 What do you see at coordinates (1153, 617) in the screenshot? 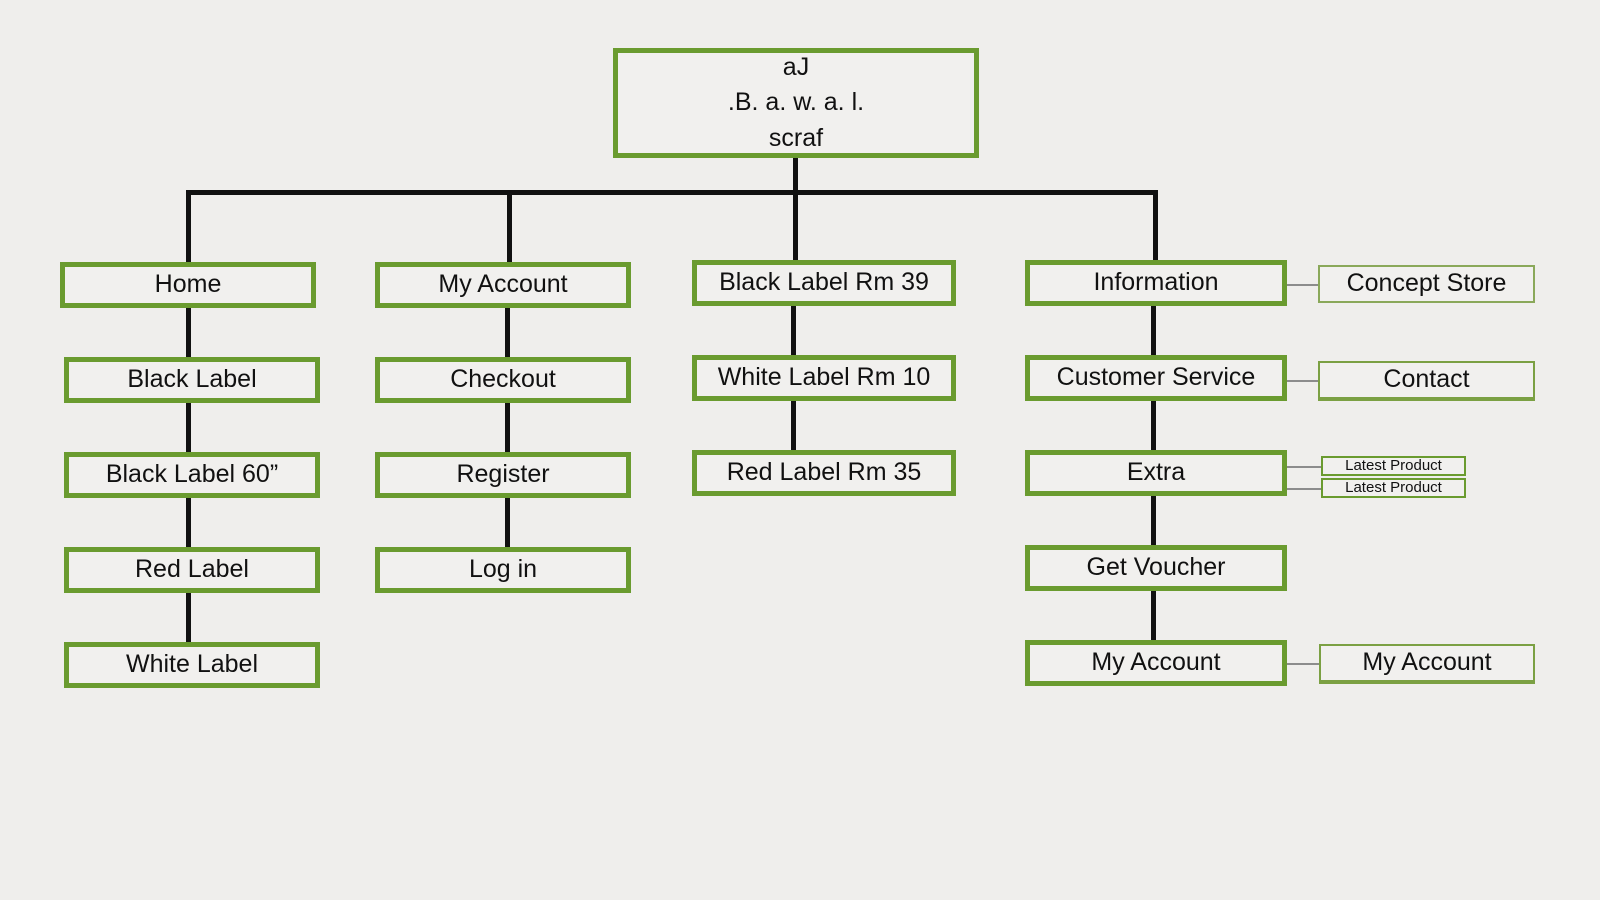
I see `connector-get-voucher-to-my-account` at bounding box center [1153, 617].